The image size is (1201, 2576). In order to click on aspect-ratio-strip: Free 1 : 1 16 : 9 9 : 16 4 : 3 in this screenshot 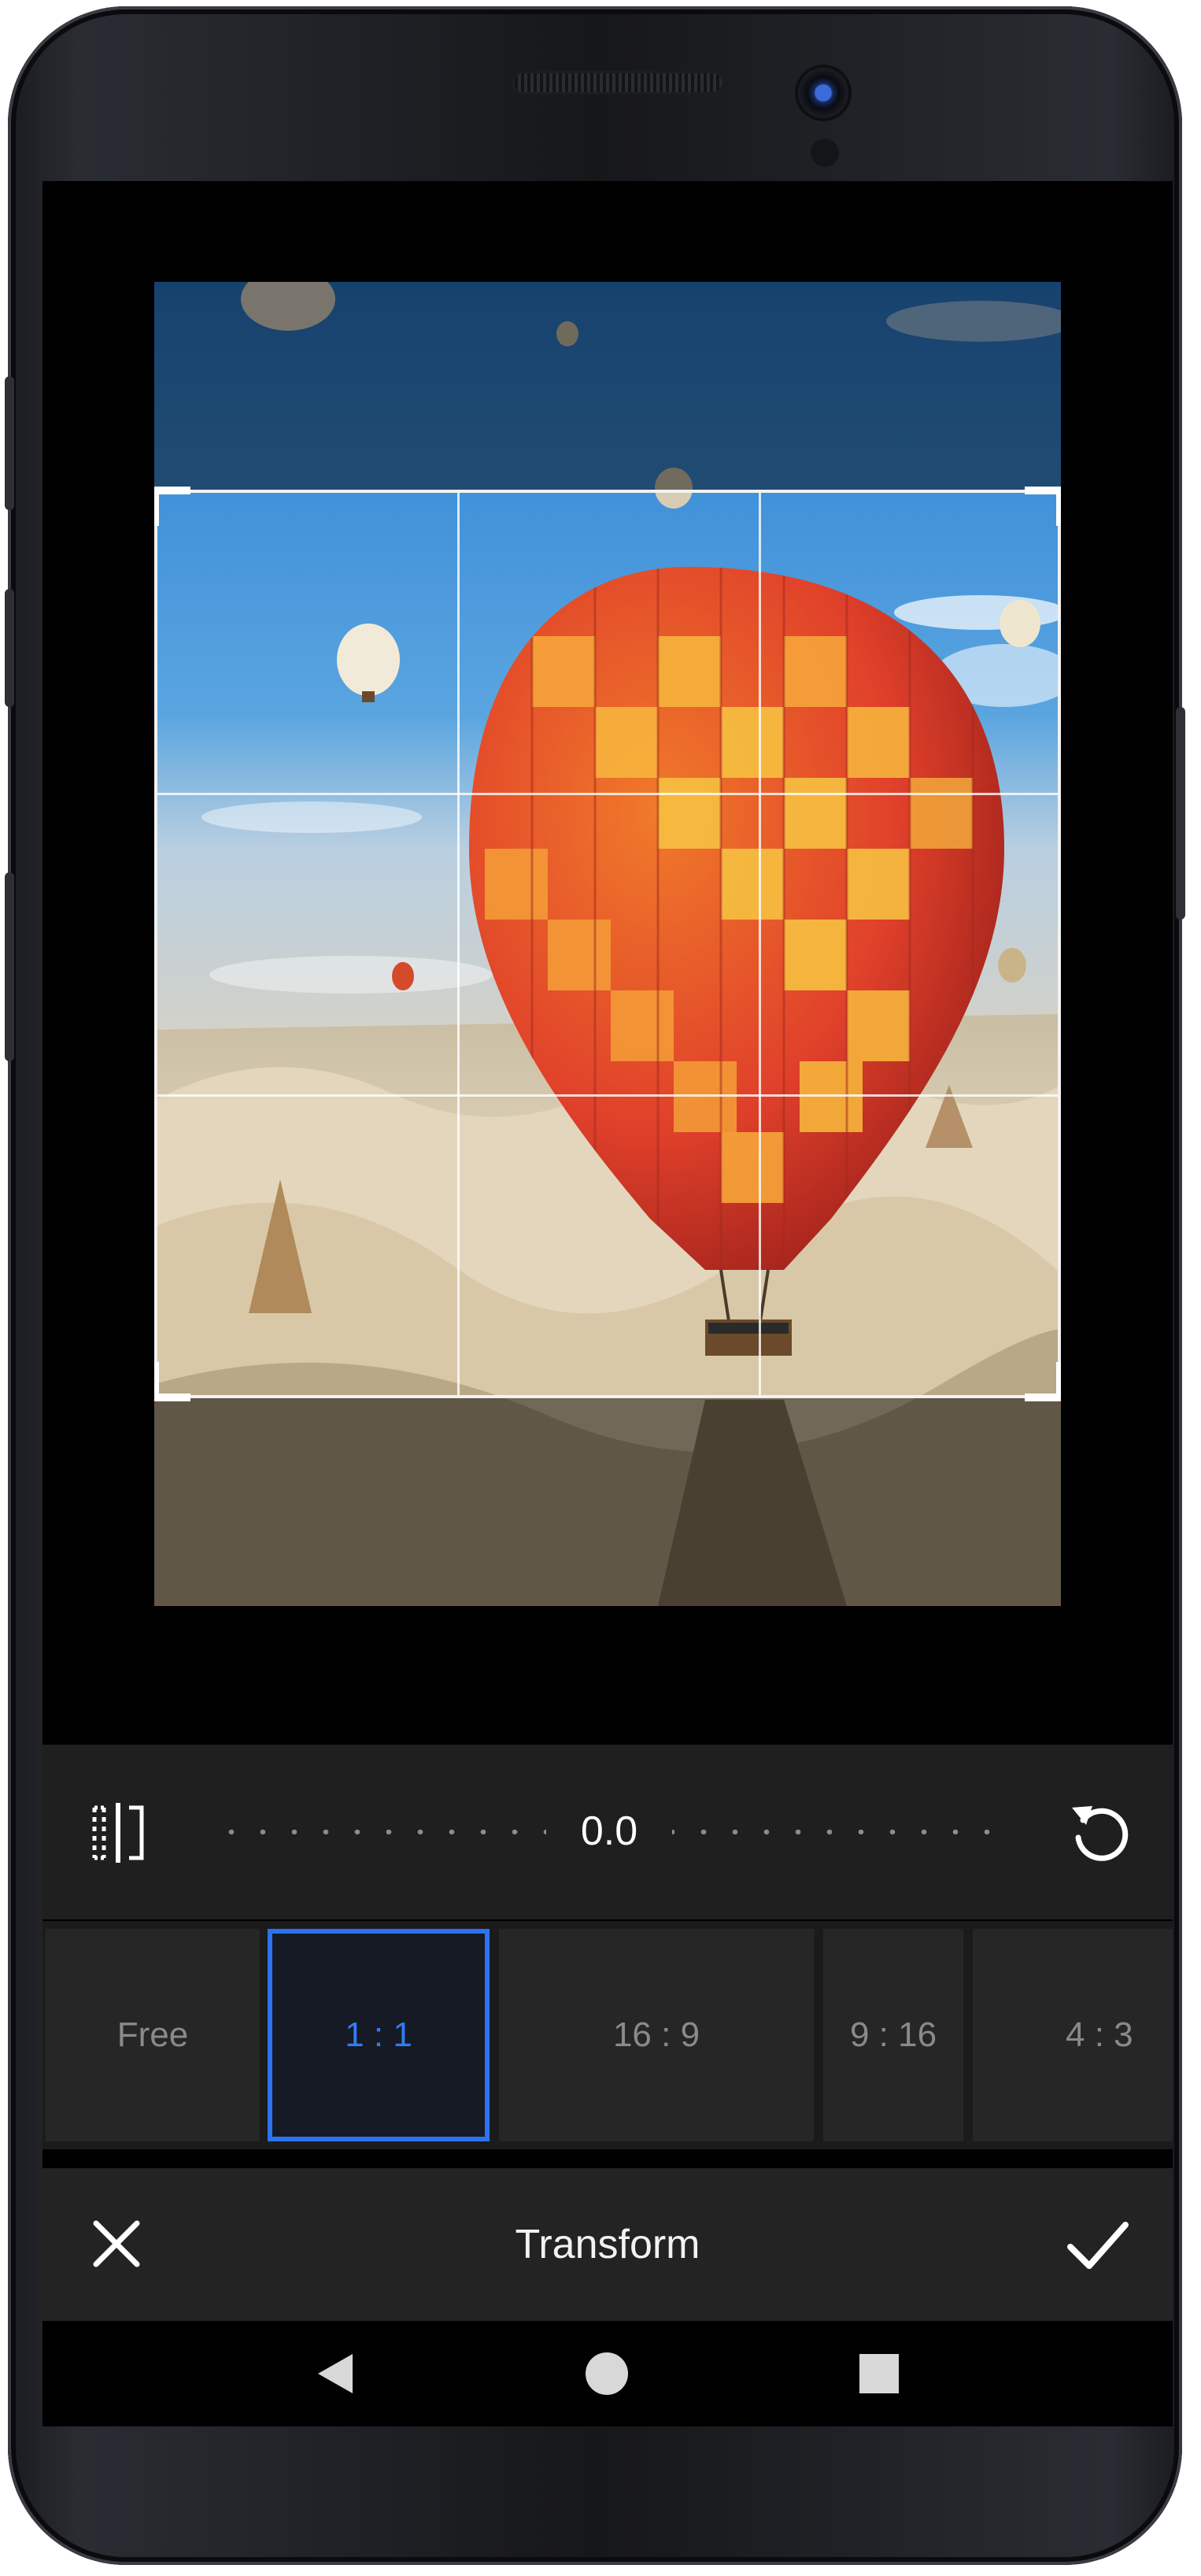, I will do `click(607, 2035)`.